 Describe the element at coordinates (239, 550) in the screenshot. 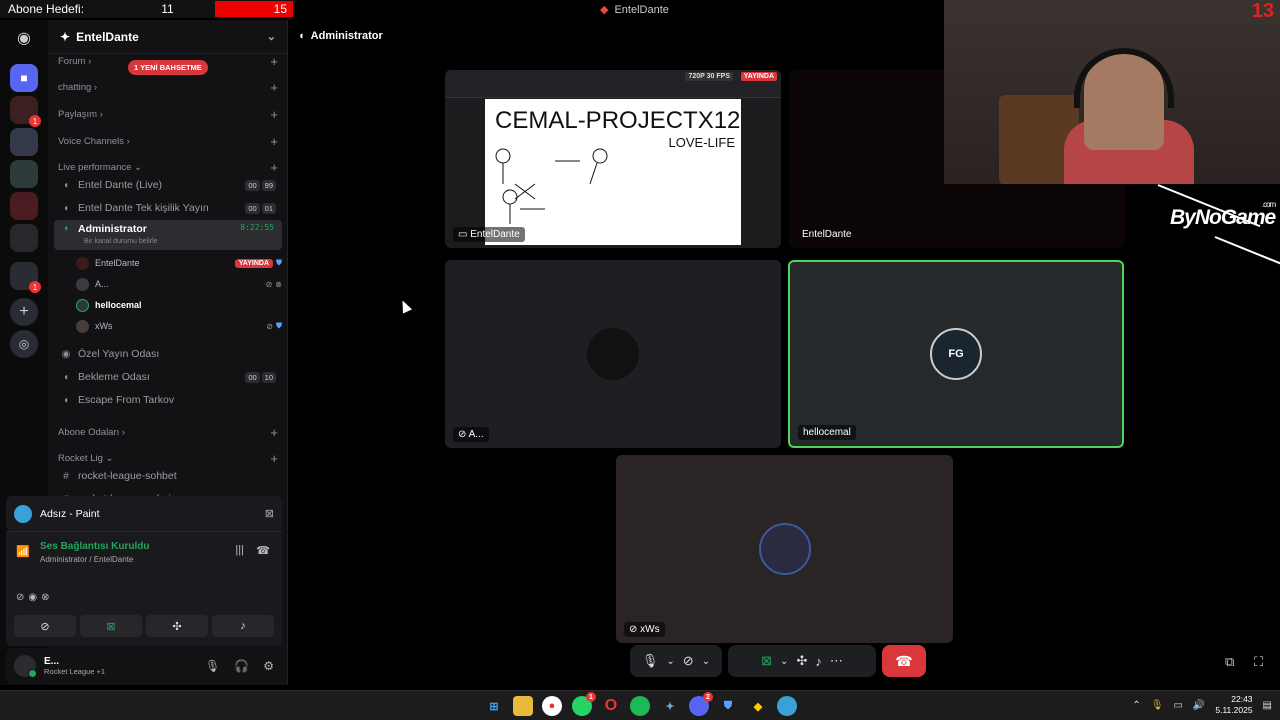

I see `noise-suppression-icon: |||` at that location.